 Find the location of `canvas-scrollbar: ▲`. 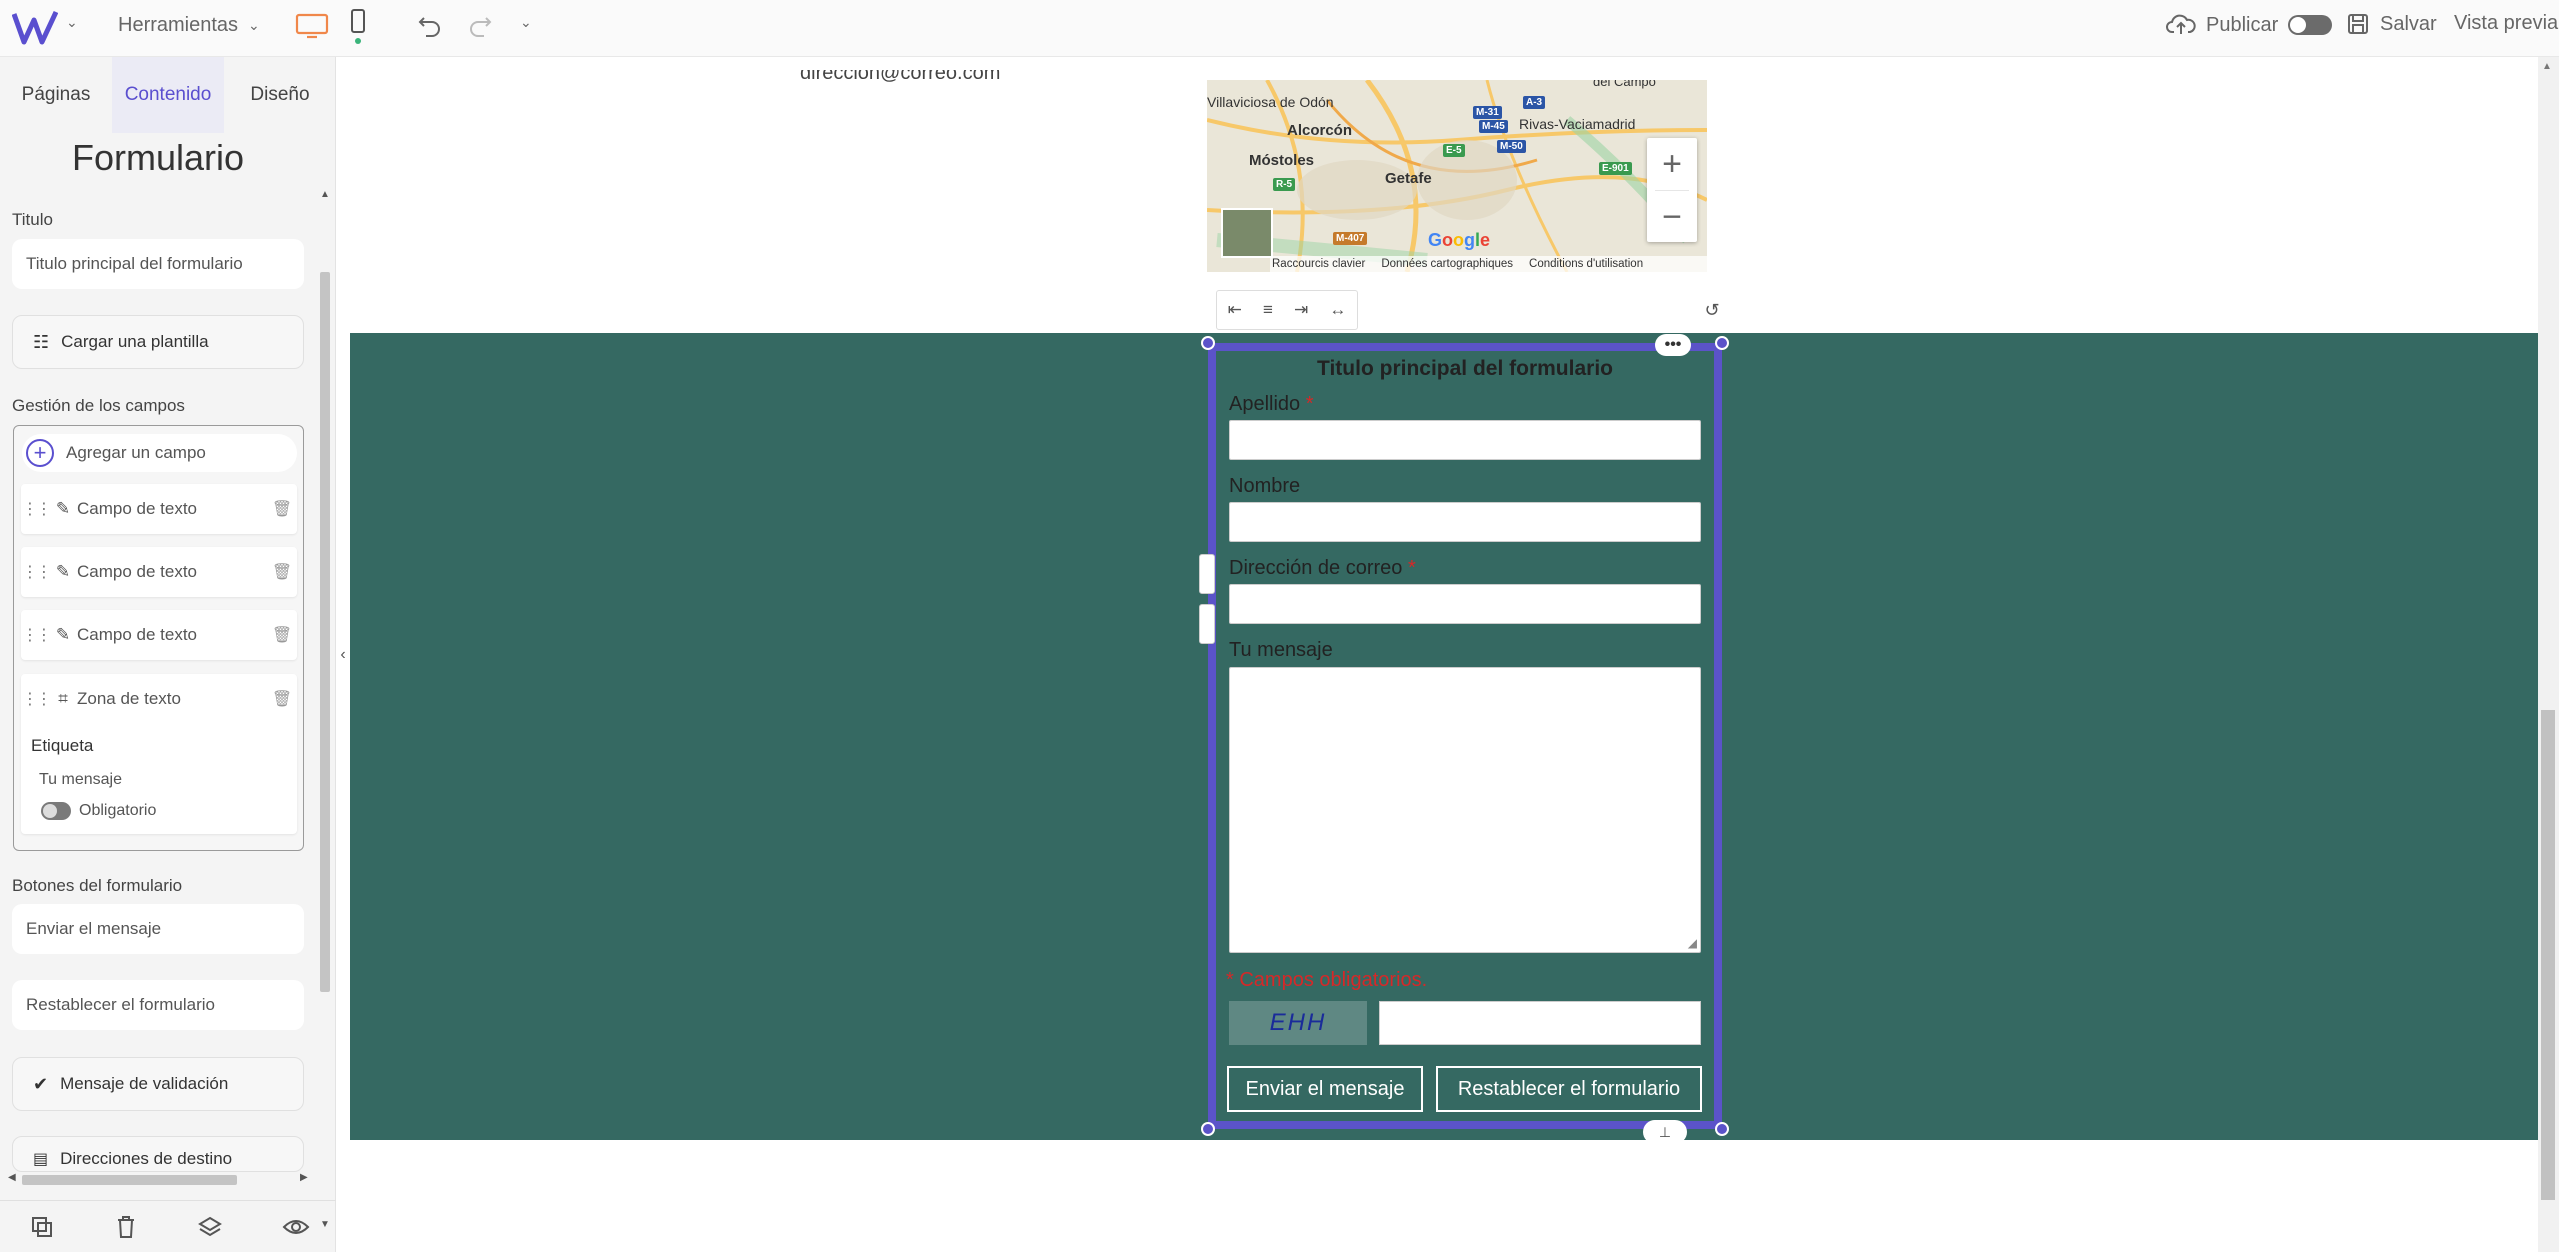

canvas-scrollbar: ▲ is located at coordinates (2548, 654).